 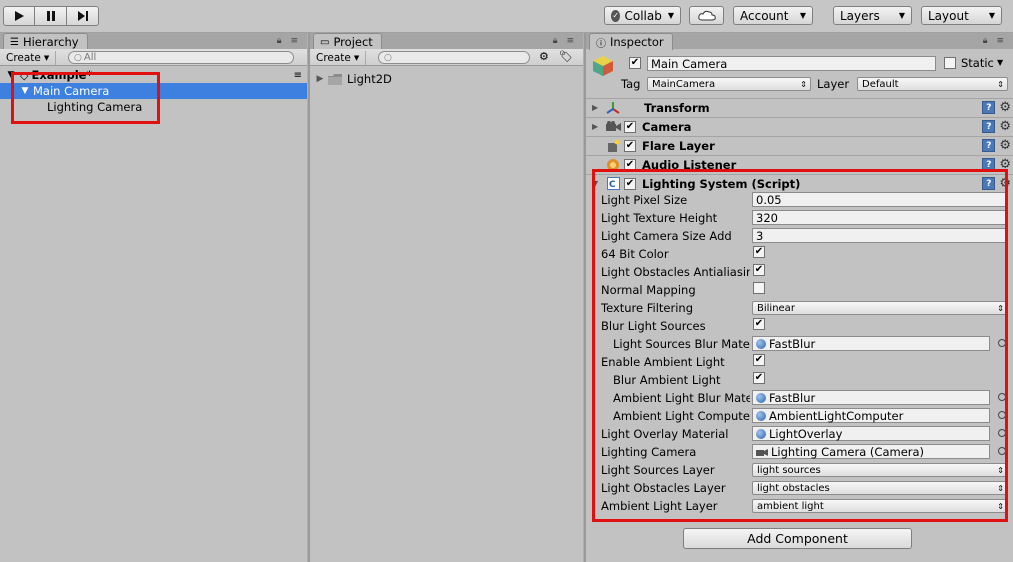 I want to click on static-dropdown-icon: ▼, so click(x=1000, y=62).